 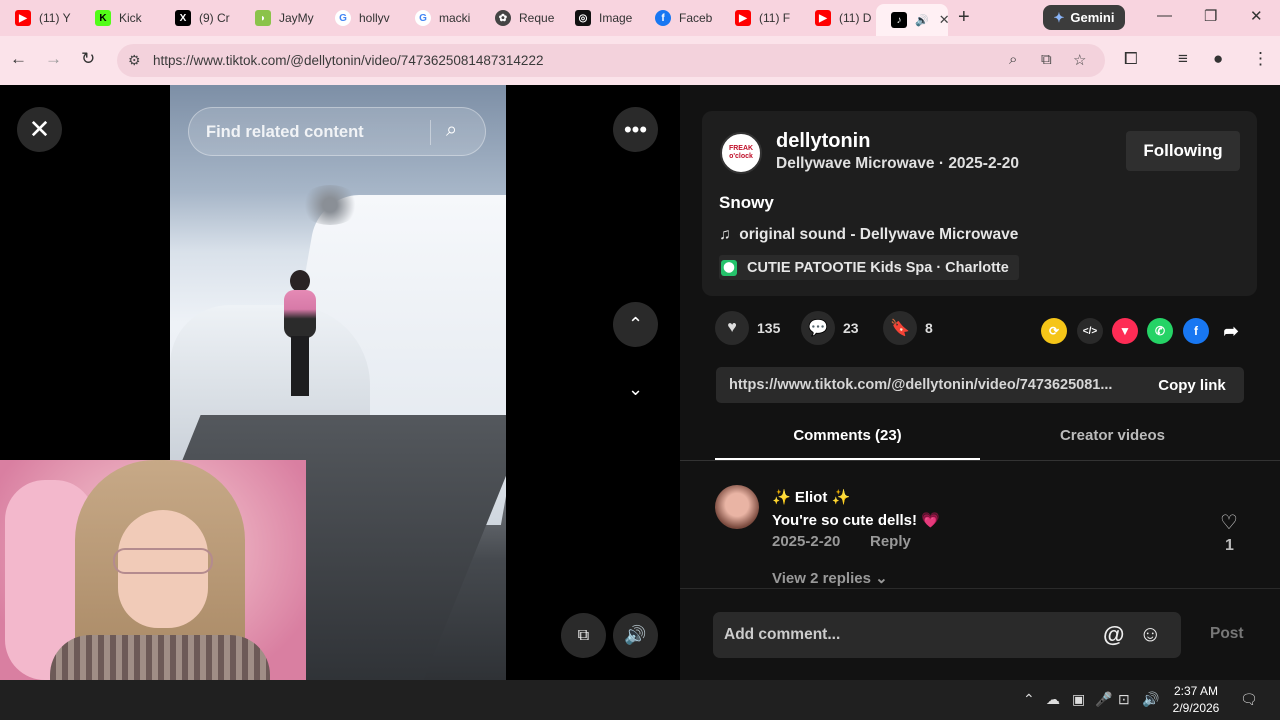 I want to click on emoji-icon: ☺, so click(x=1150, y=634).